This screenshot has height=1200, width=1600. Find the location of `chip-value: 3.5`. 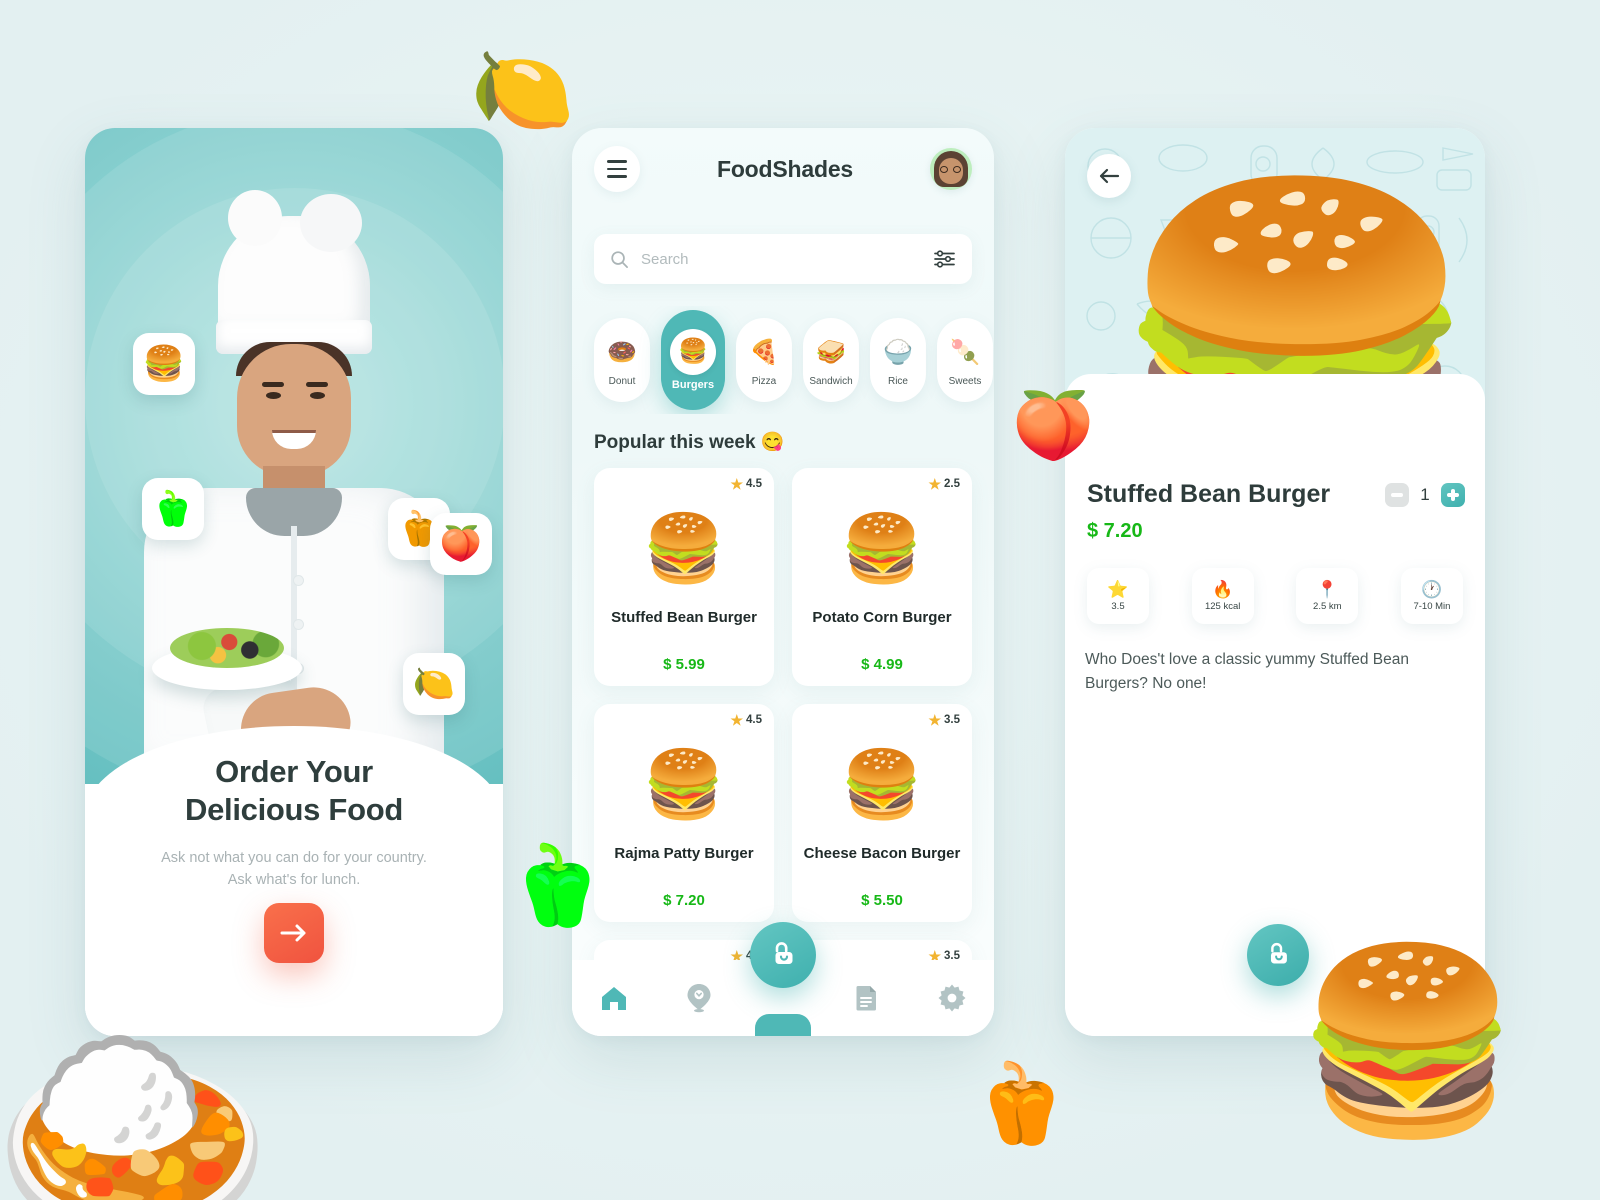

chip-value: 3.5 is located at coordinates (1118, 606).